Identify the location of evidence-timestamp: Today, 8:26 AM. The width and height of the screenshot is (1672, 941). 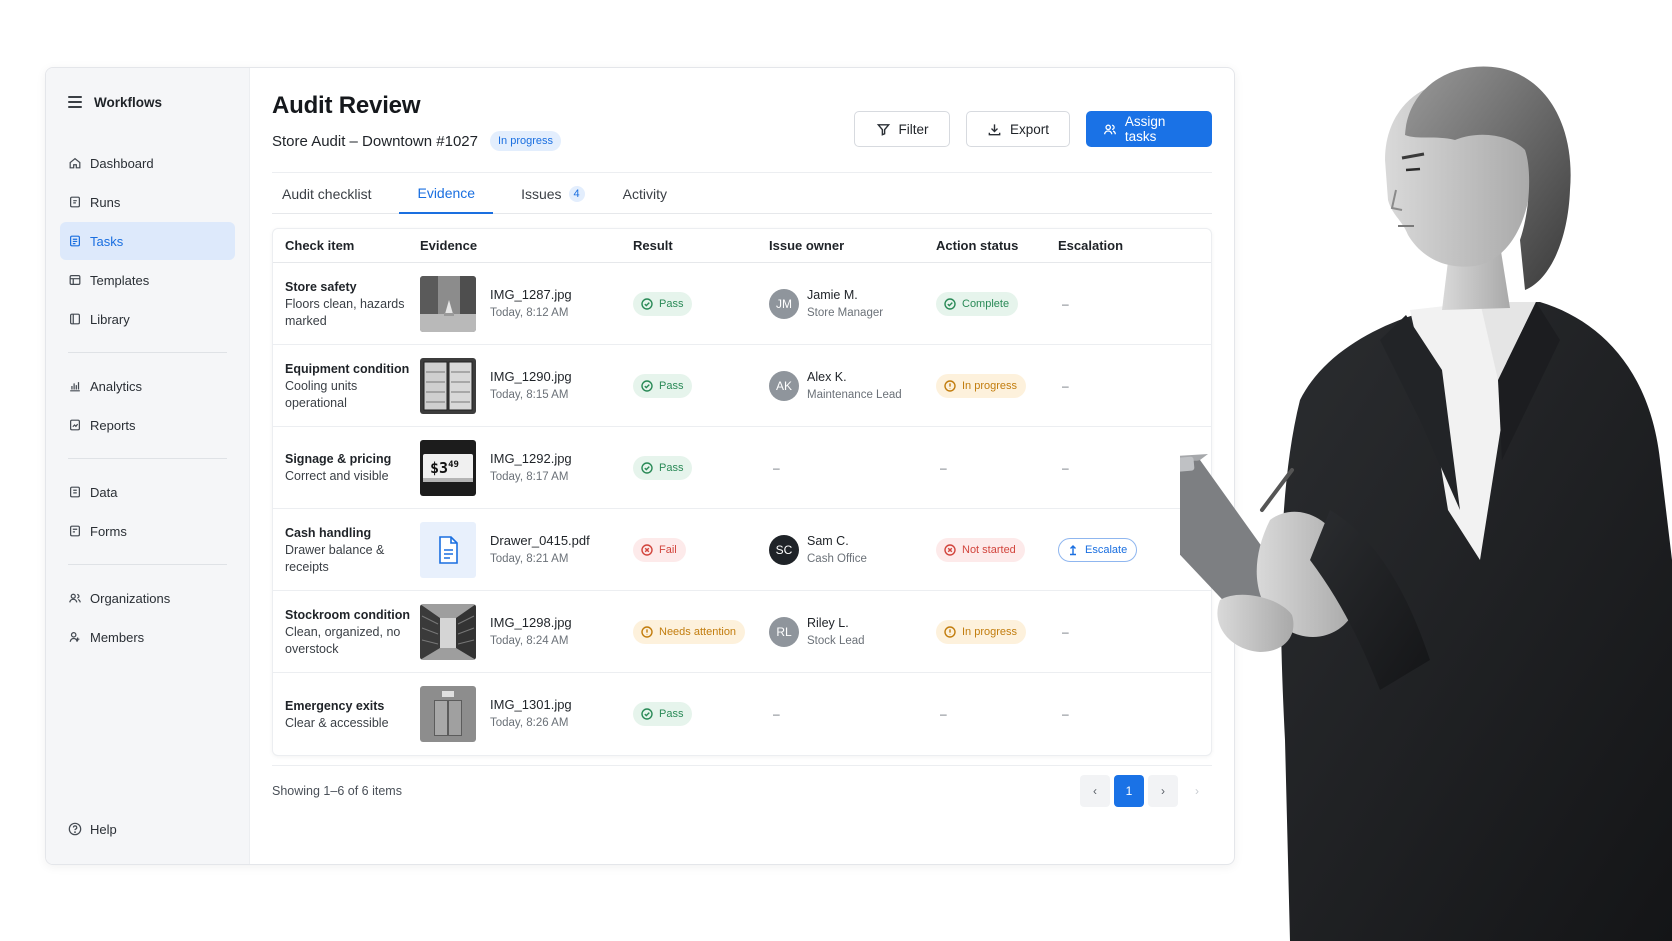
(529, 723).